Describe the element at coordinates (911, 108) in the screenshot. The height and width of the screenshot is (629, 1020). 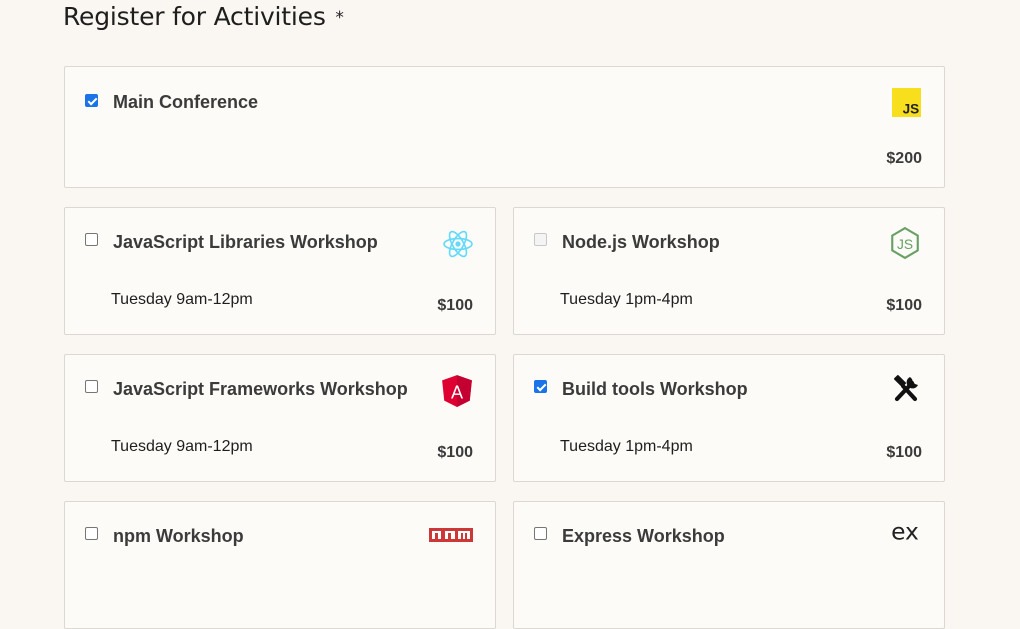
I see `js-logo-text: JS` at that location.